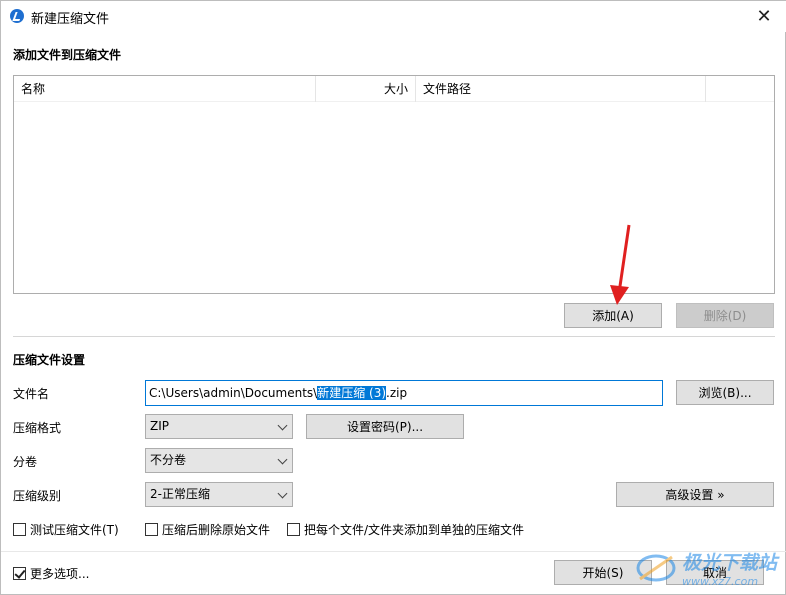  I want to click on red-arrow-icon, so click(620, 264).